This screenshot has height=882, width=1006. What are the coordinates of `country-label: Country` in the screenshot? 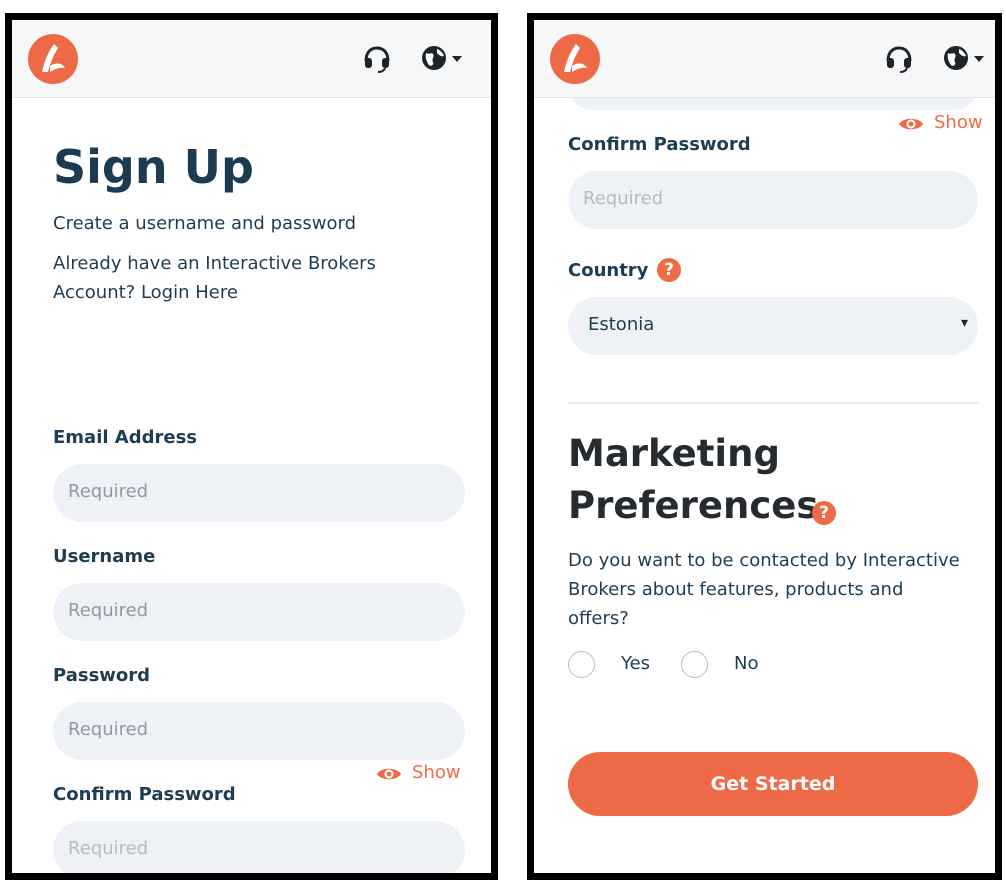 It's located at (608, 270).